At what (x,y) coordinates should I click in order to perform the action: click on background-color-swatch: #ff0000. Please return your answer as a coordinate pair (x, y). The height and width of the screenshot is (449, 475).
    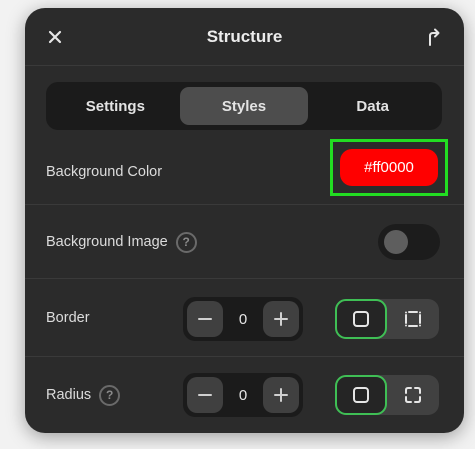
    Looking at the image, I should click on (389, 167).